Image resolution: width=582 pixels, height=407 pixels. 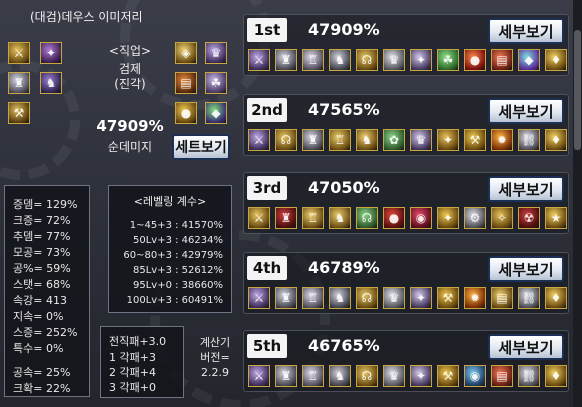 I want to click on rank-badge: 1st, so click(x=267, y=30).